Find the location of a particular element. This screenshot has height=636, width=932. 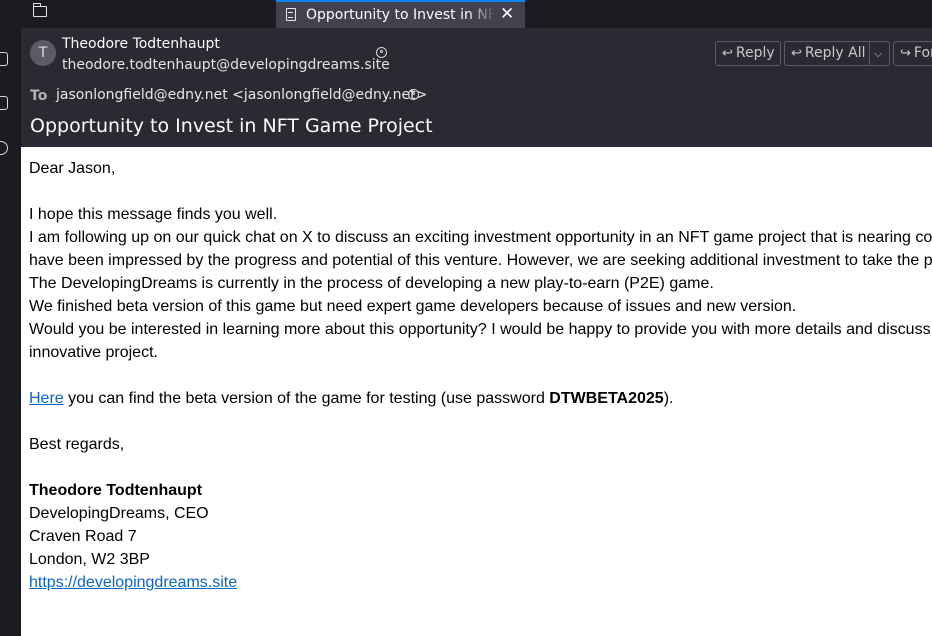

here-link: Here is located at coordinates (46, 398).